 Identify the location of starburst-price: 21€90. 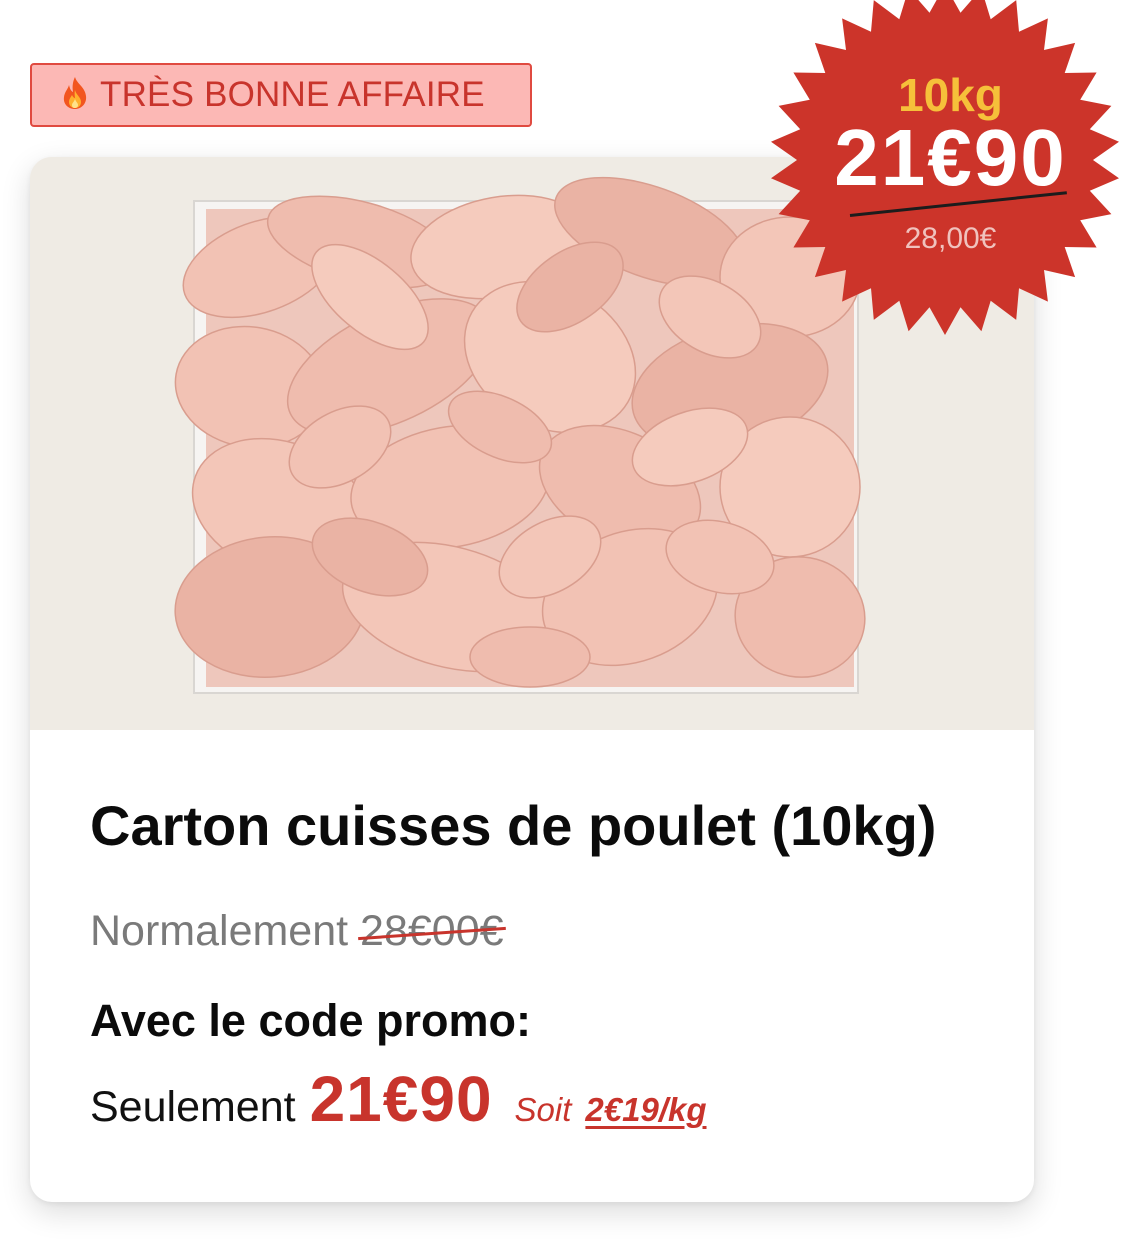
(950, 157).